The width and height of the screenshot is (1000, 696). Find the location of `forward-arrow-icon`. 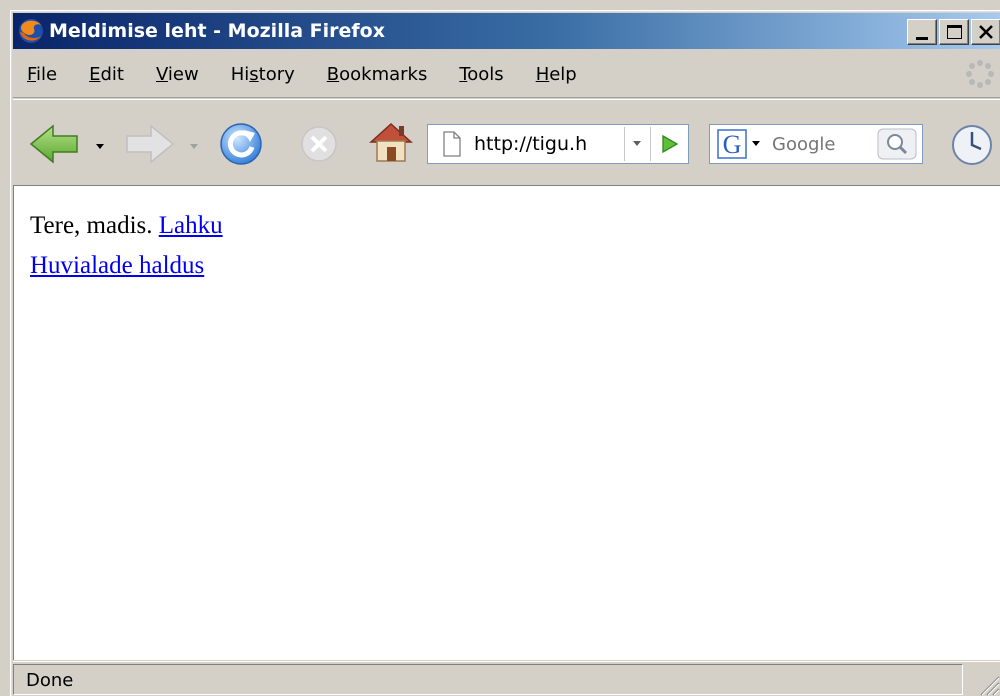

forward-arrow-icon is located at coordinates (150, 144).